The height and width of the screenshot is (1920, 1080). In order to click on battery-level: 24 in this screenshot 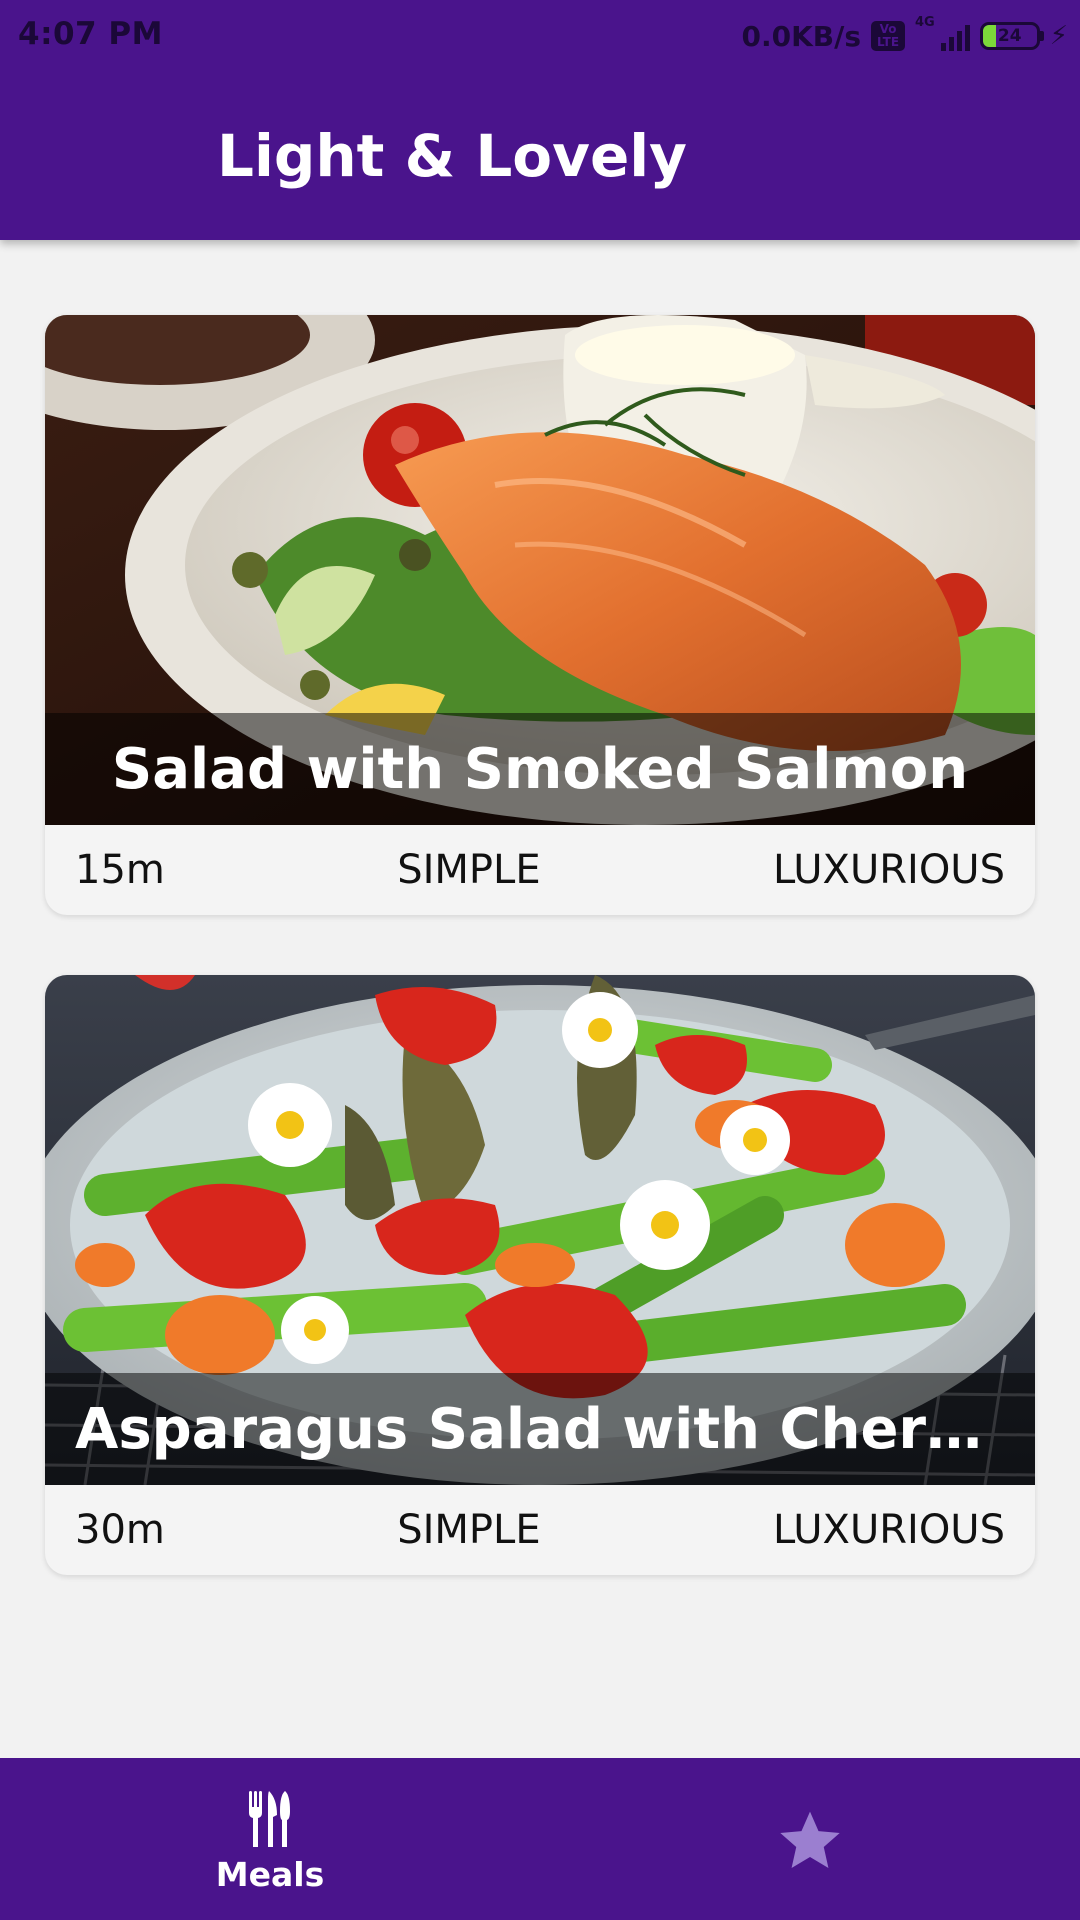, I will do `click(1009, 36)`.